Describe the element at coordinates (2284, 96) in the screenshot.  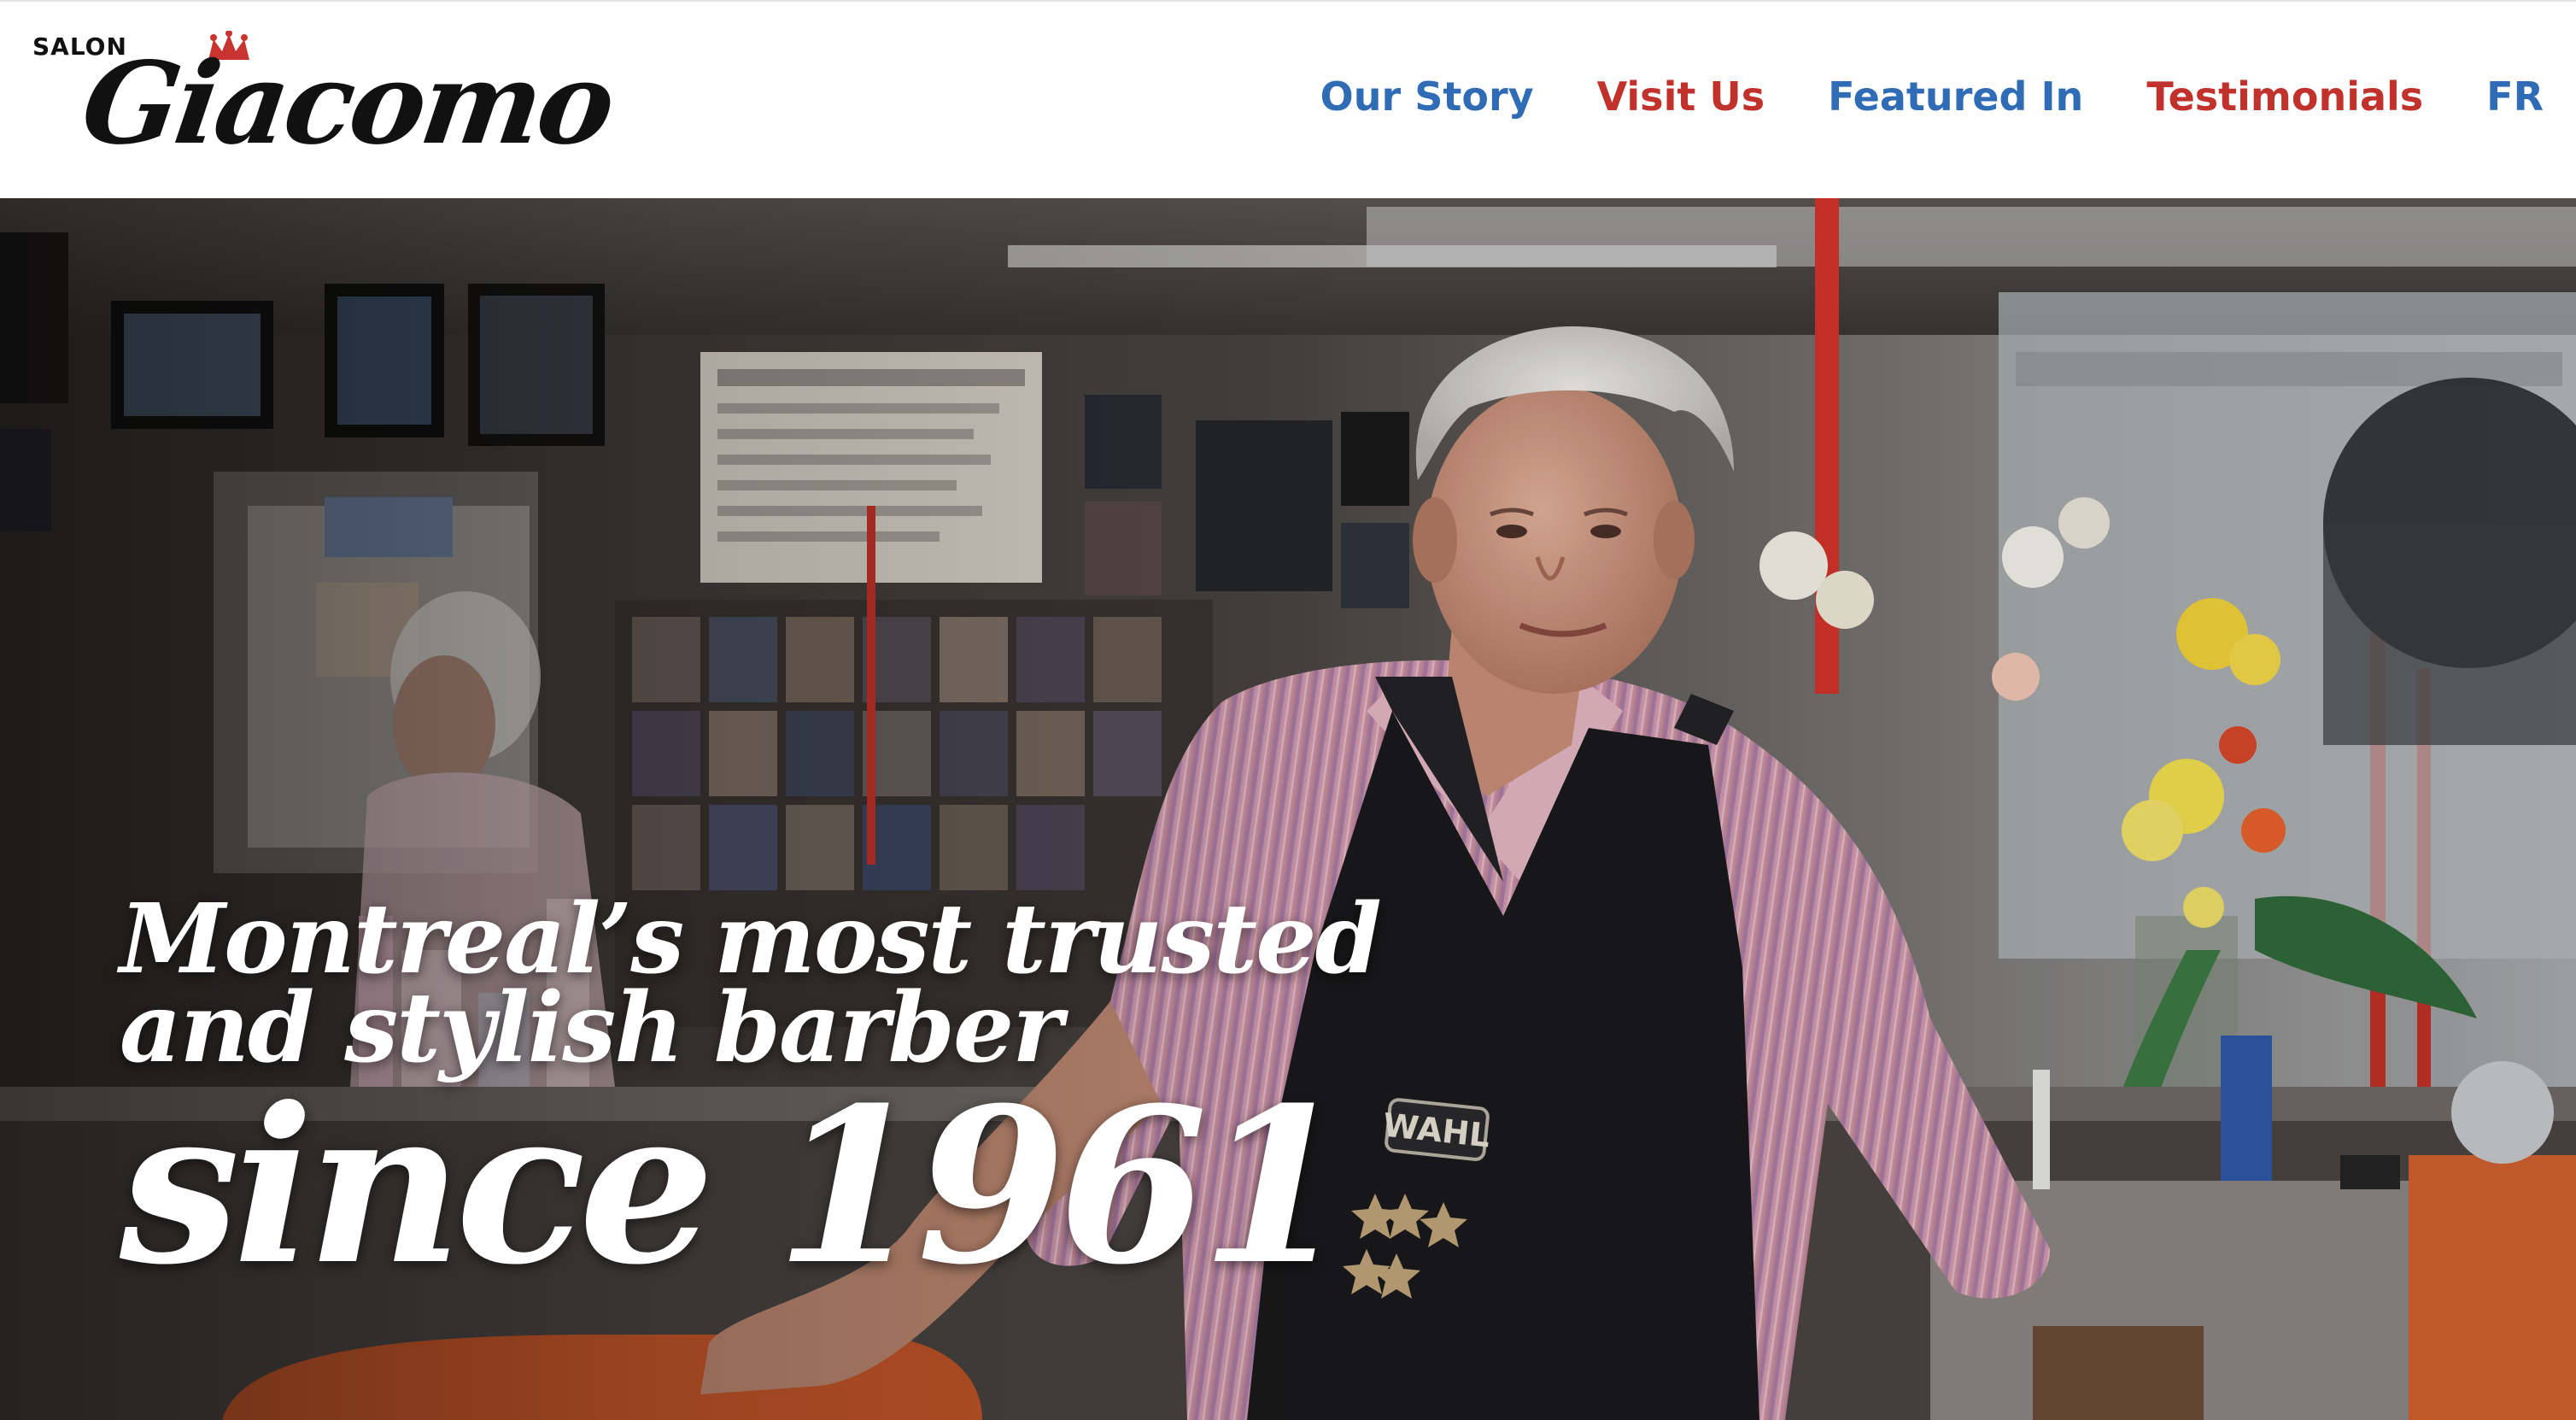
I see `nav-testimonials: Testimonials` at that location.